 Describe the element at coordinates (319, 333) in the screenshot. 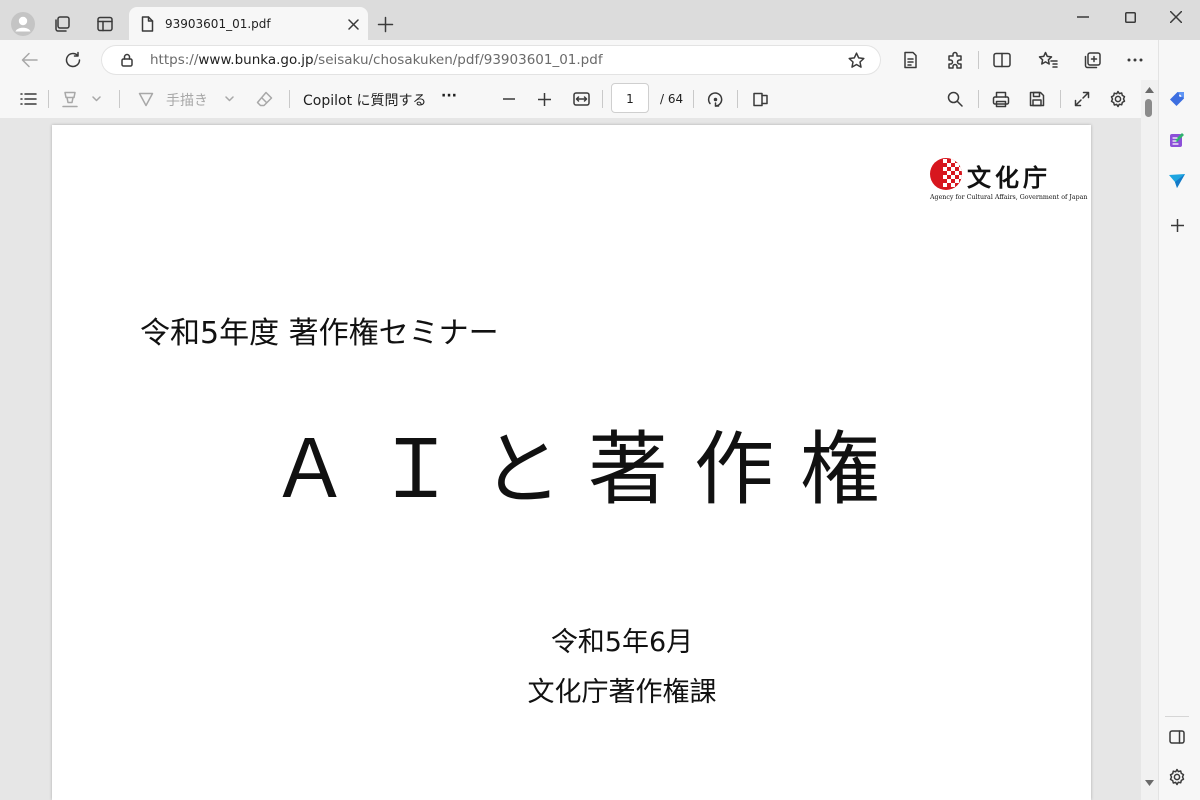

I see `seminar-heading: 令和5年度 著作権セミナー` at that location.